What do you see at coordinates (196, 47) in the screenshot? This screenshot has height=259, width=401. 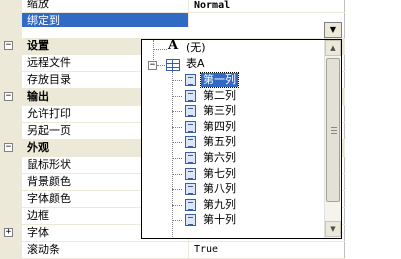 I see `tree-item-label: (无)` at bounding box center [196, 47].